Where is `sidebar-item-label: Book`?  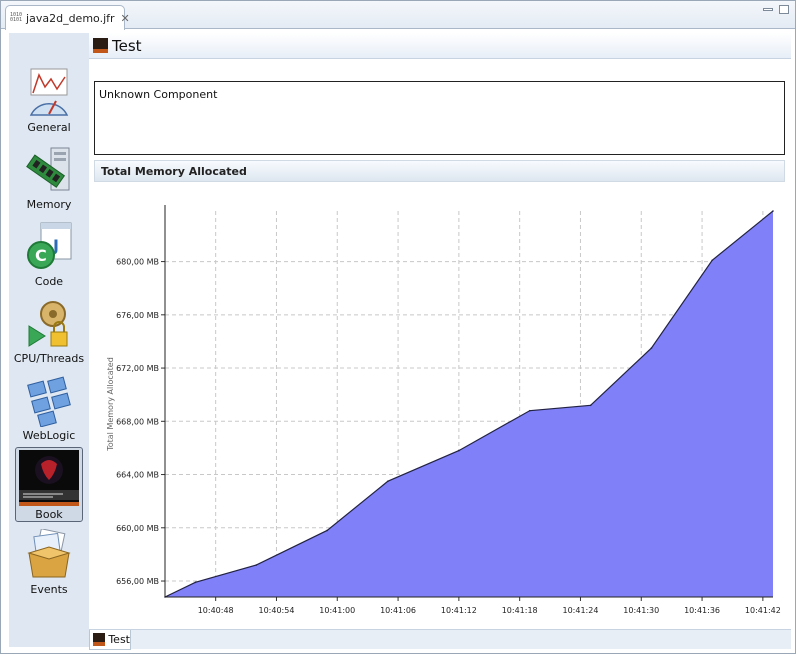
sidebar-item-label: Book is located at coordinates (49, 514).